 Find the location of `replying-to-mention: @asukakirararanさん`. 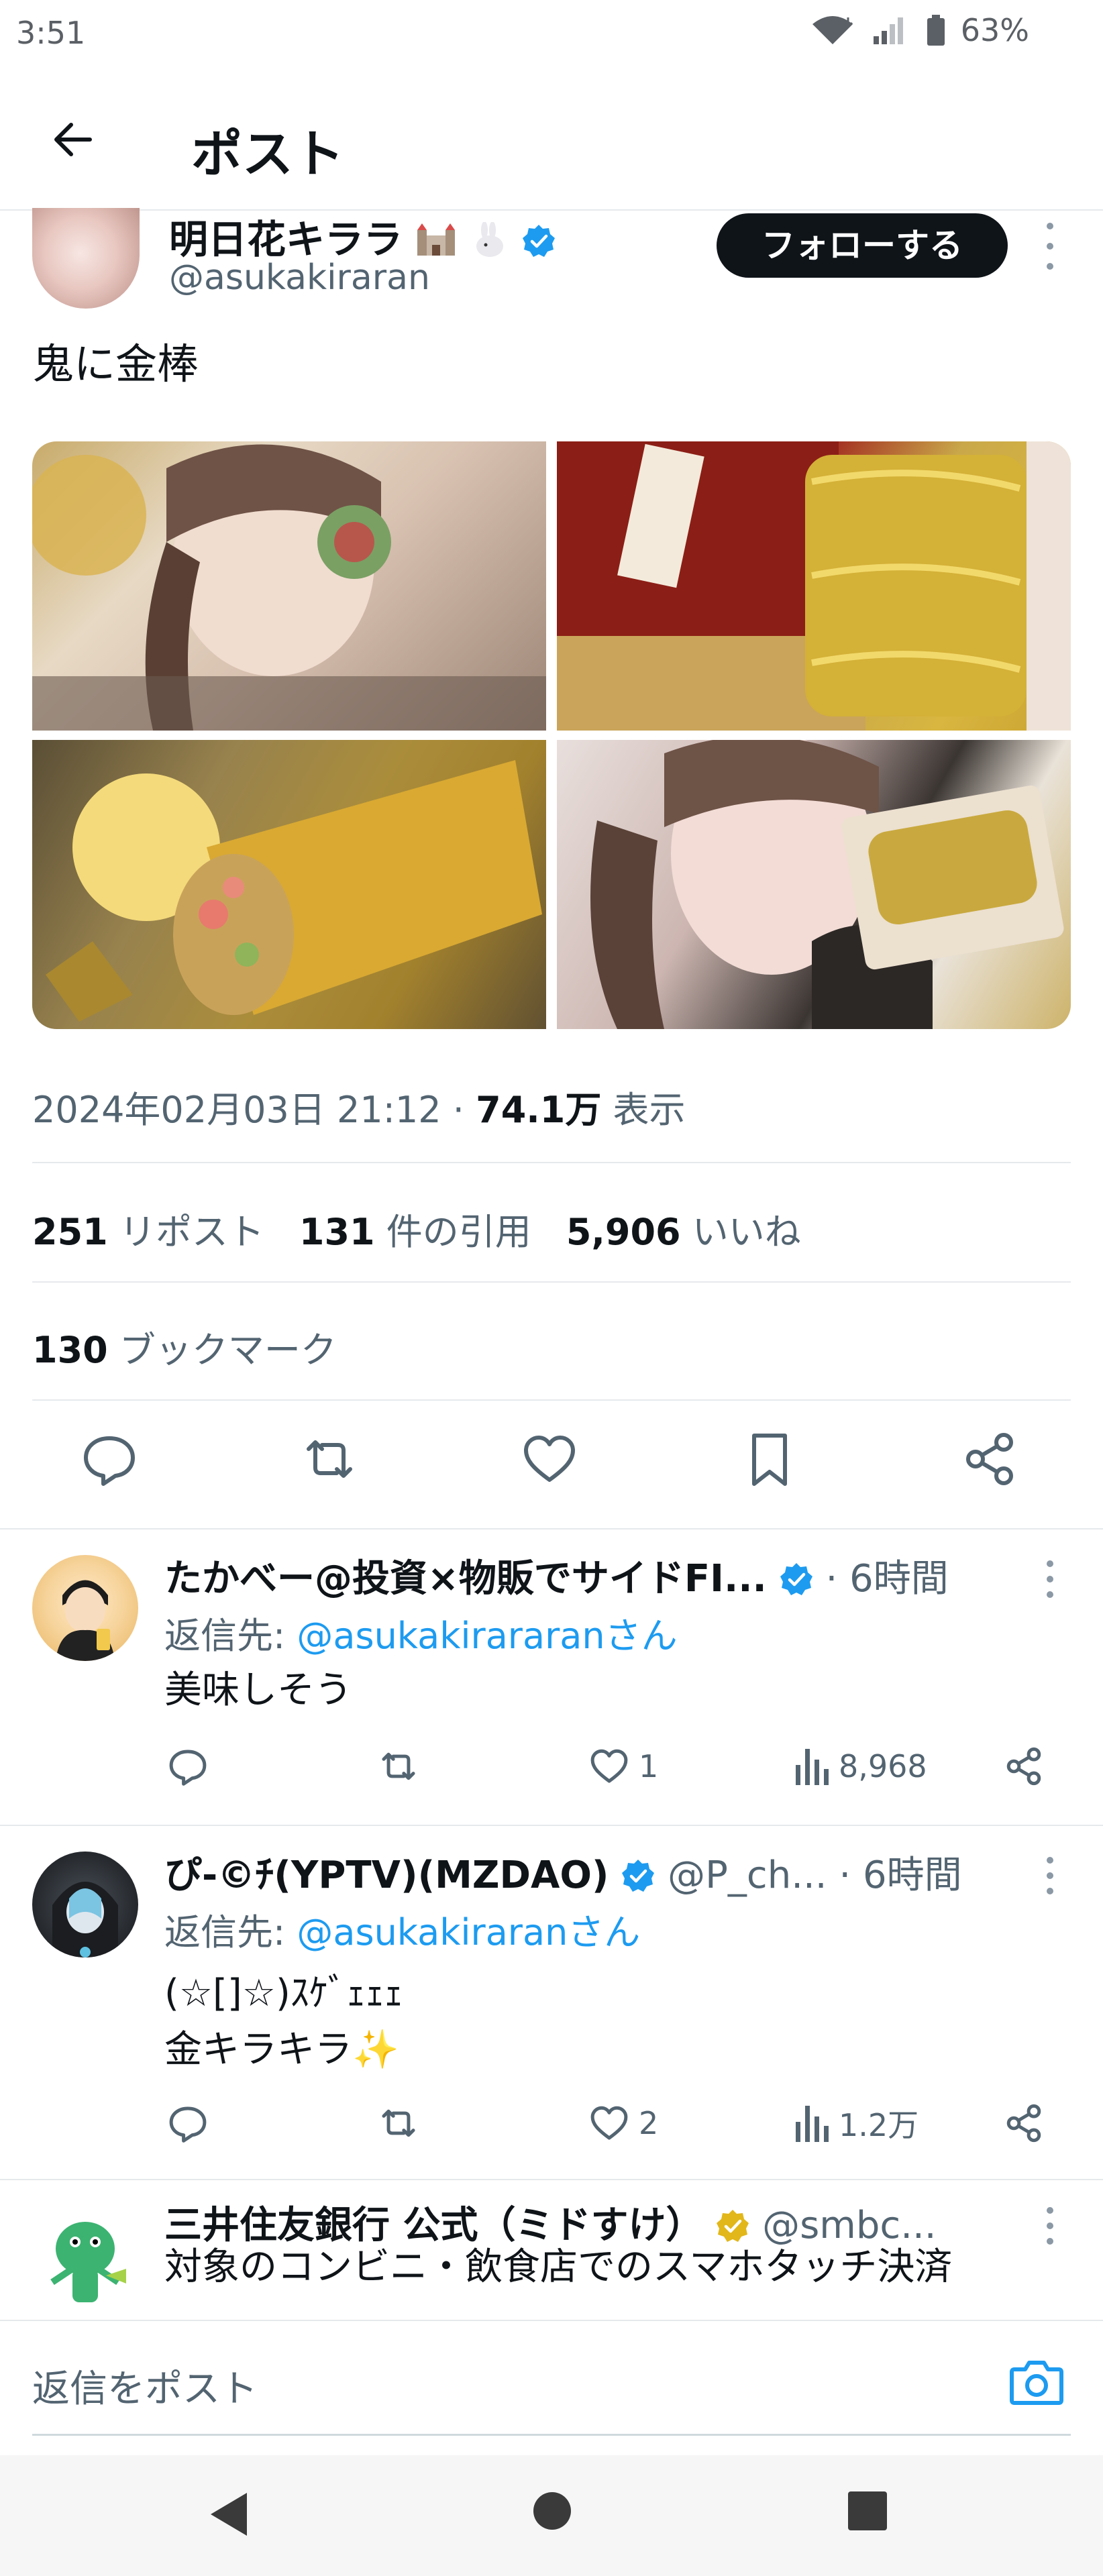

replying-to-mention: @asukakirararanさん is located at coordinates (487, 1636).